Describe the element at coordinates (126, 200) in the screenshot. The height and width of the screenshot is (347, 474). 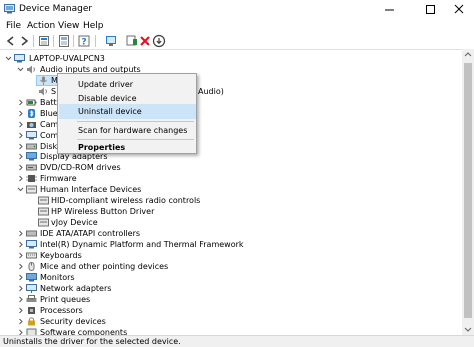
I see `tree-device-label: HID-compliant wireless radio controls` at that location.